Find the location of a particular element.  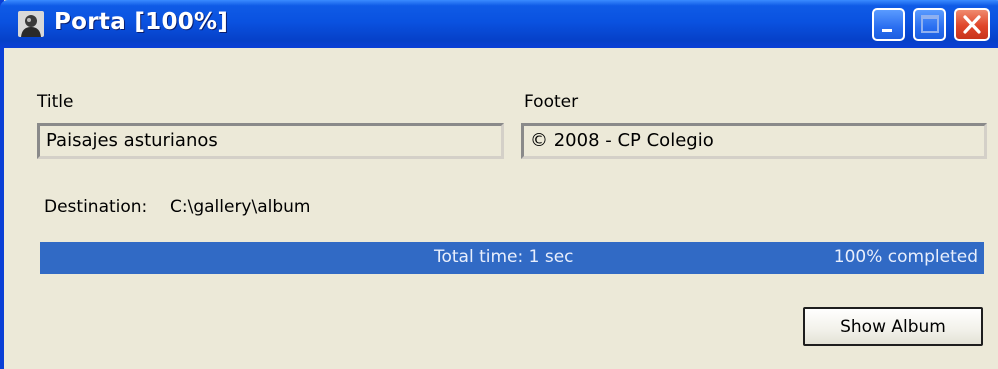

title-label: Title is located at coordinates (55, 102).